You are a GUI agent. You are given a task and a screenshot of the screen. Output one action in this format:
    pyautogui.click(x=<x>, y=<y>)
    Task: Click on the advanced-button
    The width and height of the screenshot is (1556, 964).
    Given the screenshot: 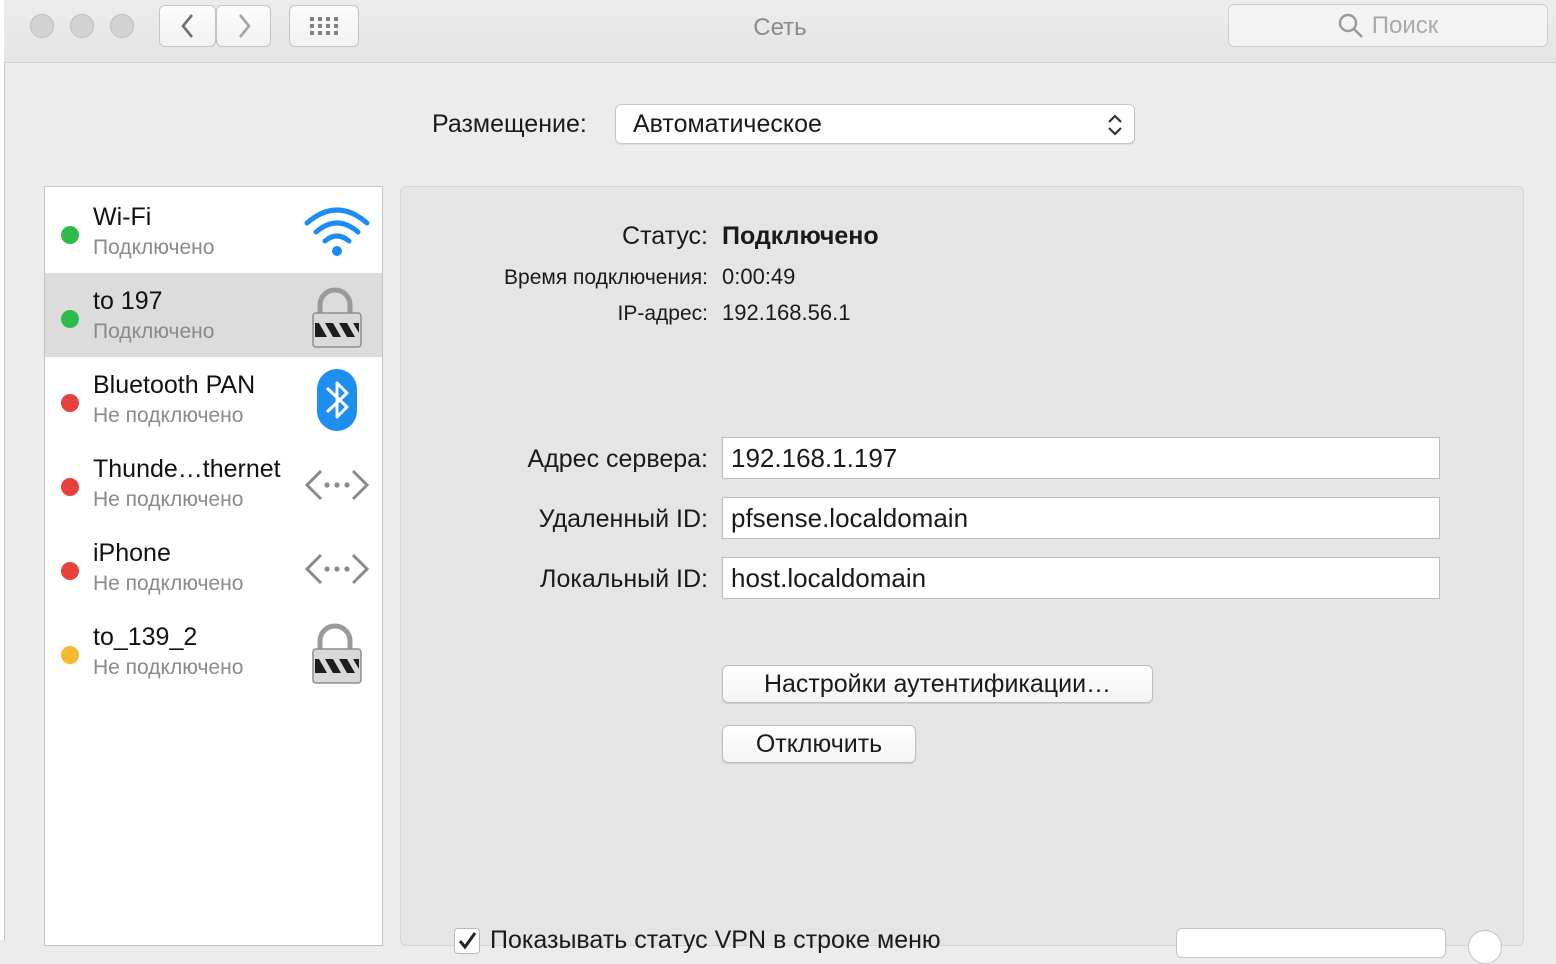 What is the action you would take?
    pyautogui.click(x=1311, y=943)
    